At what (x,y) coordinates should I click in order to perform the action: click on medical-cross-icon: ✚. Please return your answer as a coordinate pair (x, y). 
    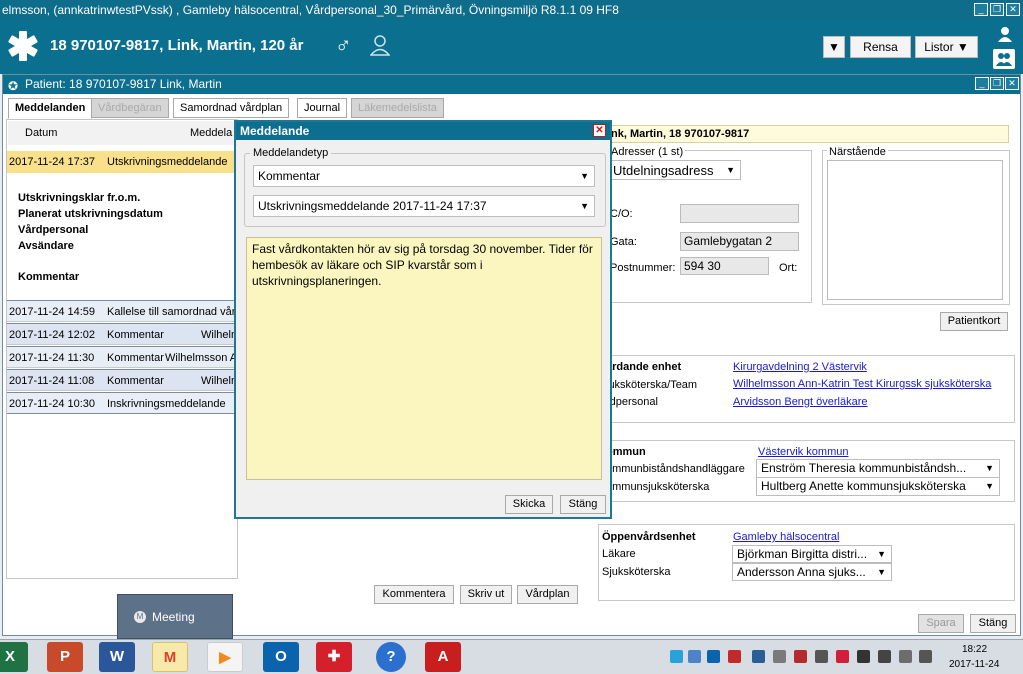
    Looking at the image, I should click on (334, 657).